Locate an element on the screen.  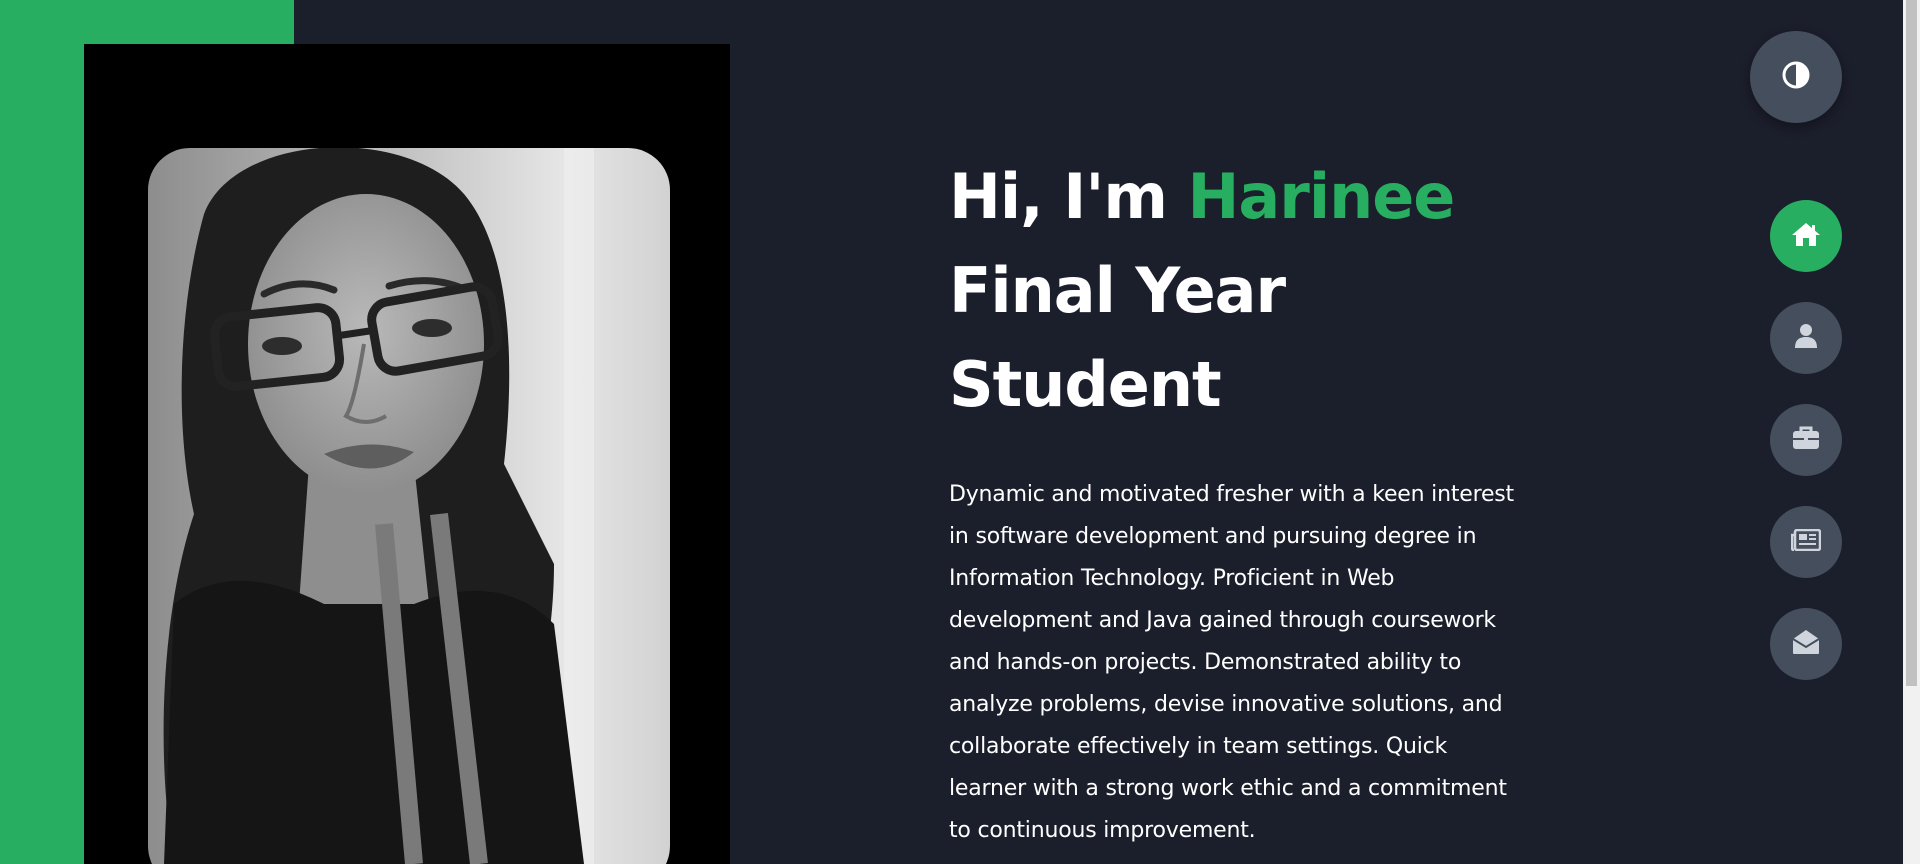
hero-heading: Hi, I'm Harinee Final Year Student is located at coordinates (1249, 291).